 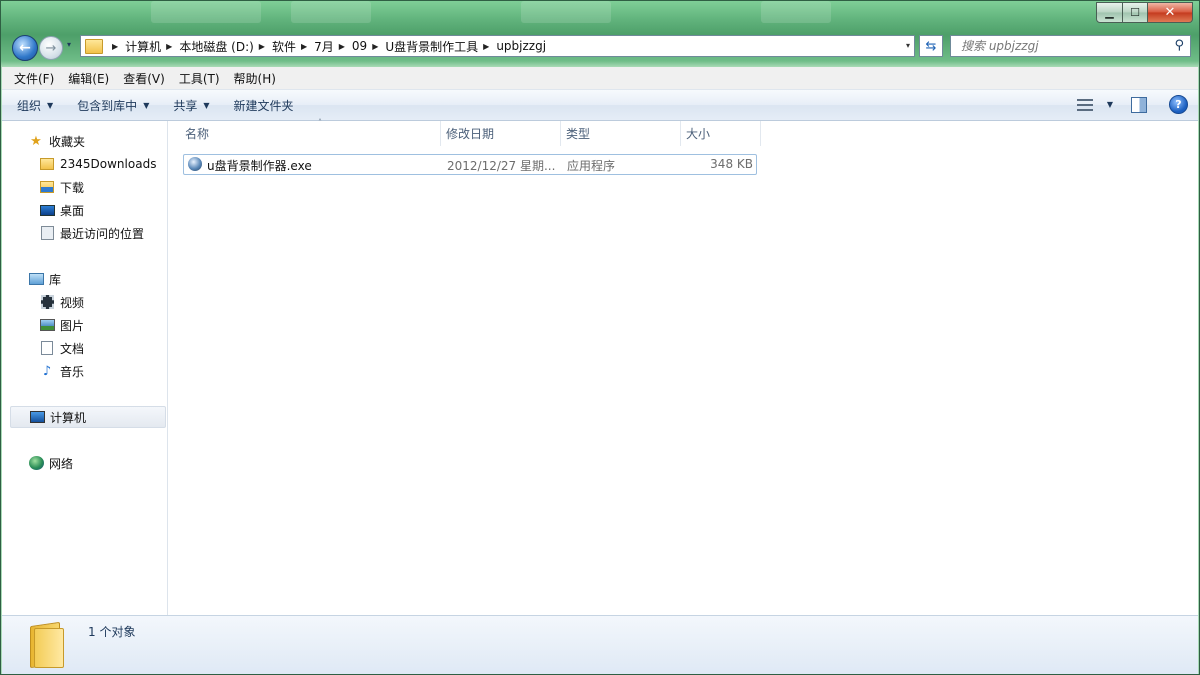 I want to click on video-icon, so click(x=47, y=302).